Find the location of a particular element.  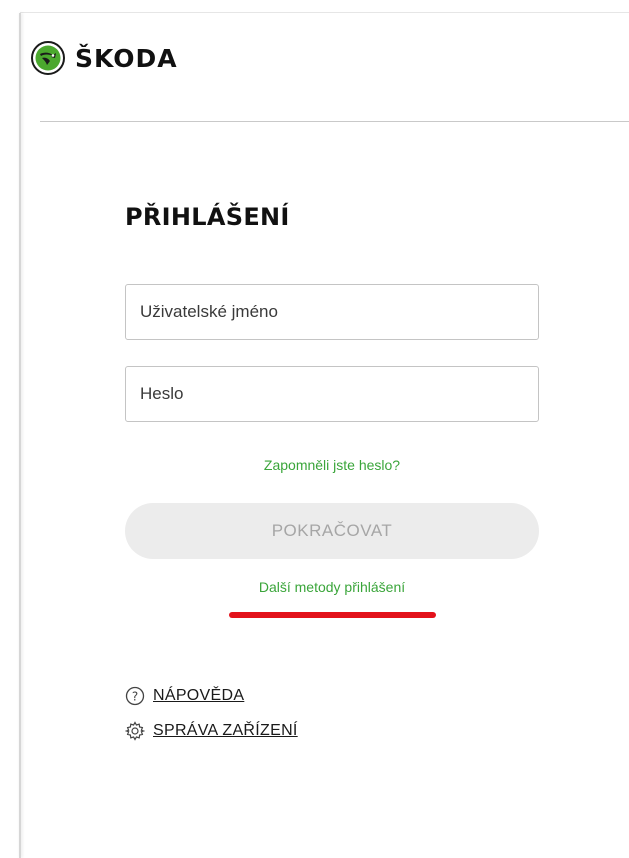

username-field is located at coordinates (332, 312).